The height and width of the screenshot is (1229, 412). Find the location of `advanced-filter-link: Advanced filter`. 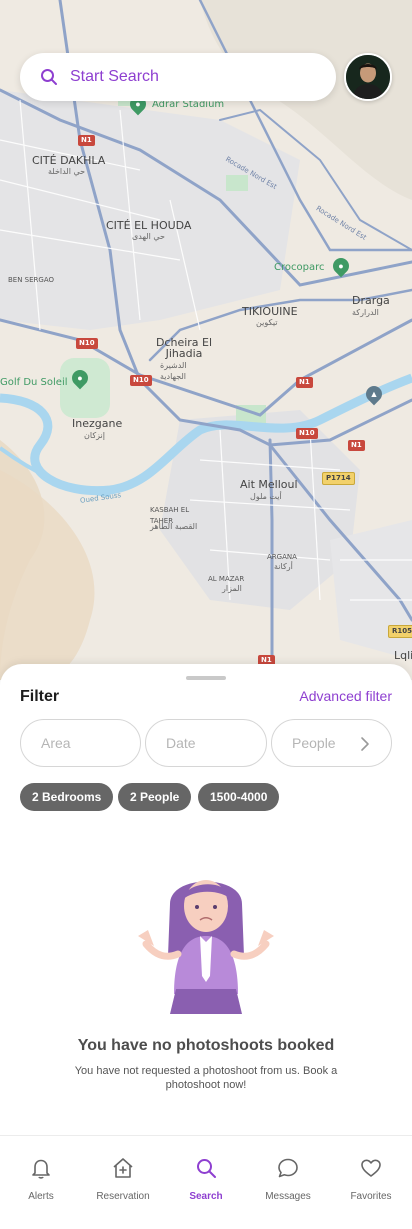

advanced-filter-link: Advanced filter is located at coordinates (345, 696).